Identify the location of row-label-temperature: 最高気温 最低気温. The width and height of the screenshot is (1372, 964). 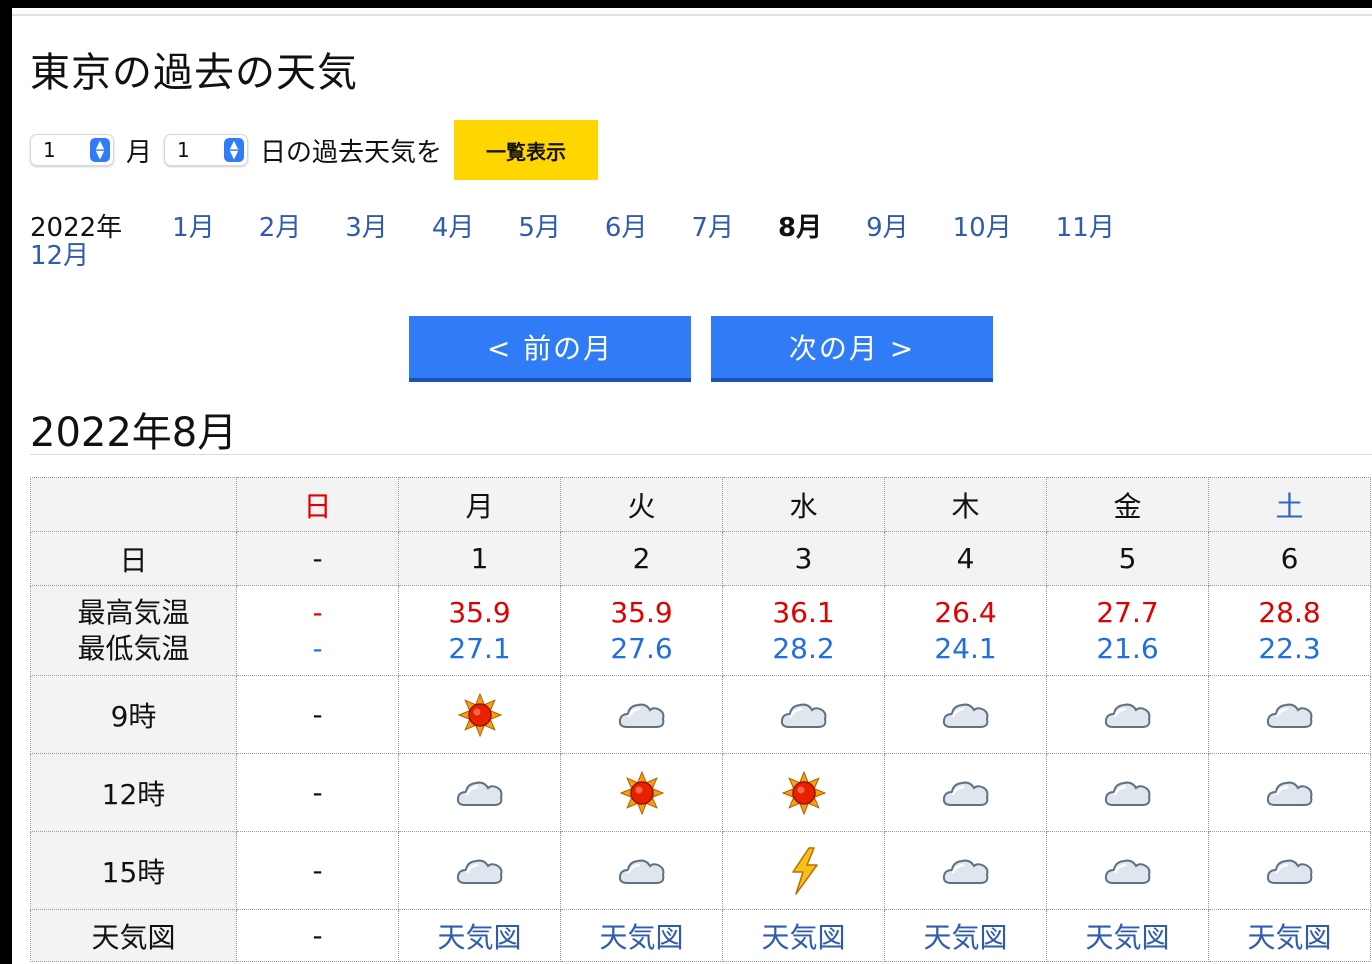
(133, 630).